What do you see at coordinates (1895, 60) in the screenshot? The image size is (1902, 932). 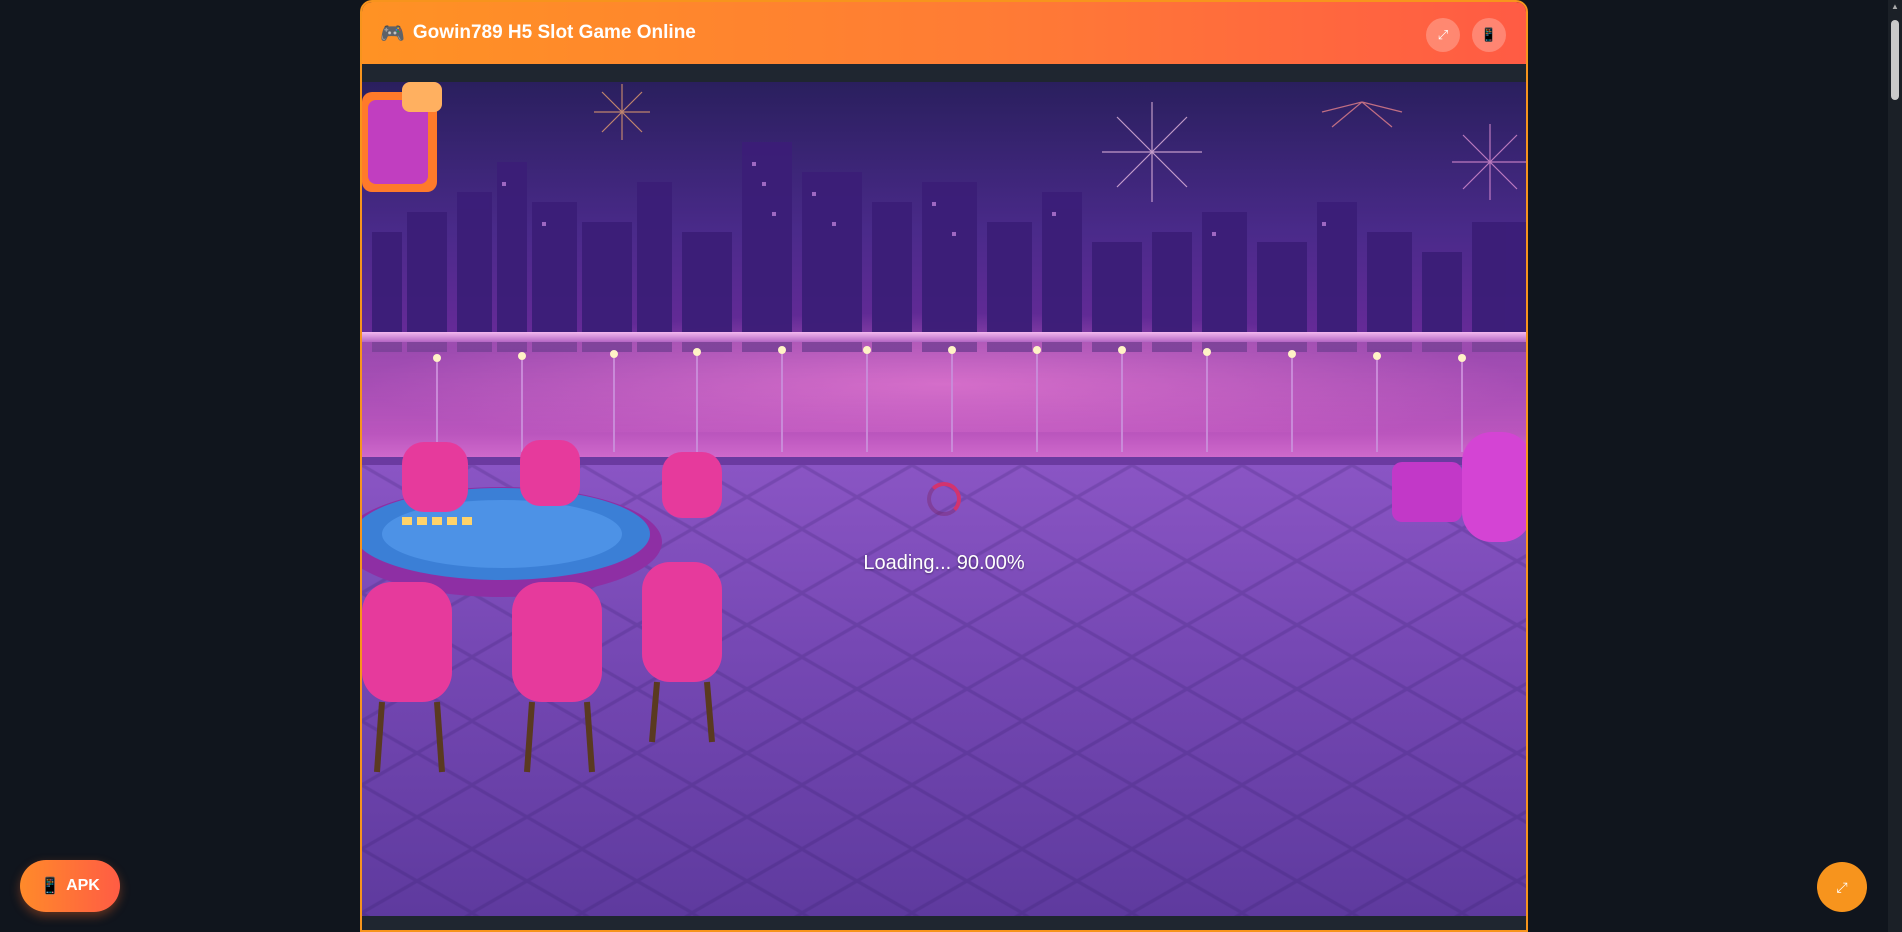 I see `scrollbar-thumb` at bounding box center [1895, 60].